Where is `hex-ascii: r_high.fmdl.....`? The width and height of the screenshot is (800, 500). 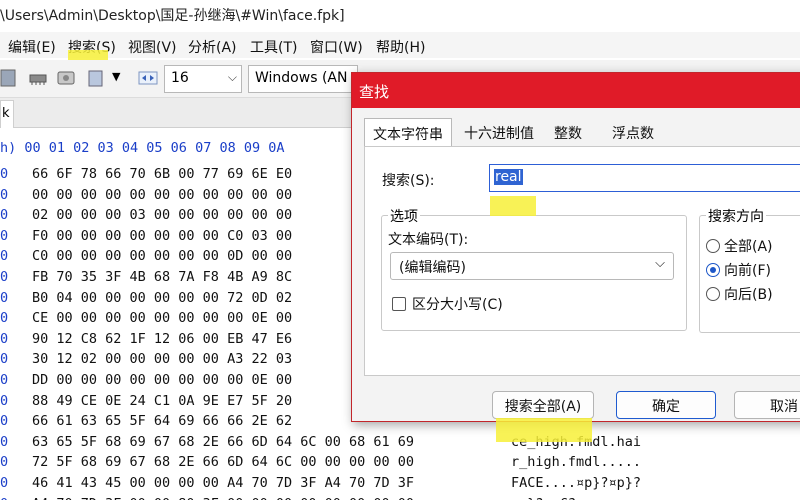
hex-ascii: r_high.fmdl..... is located at coordinates (576, 462).